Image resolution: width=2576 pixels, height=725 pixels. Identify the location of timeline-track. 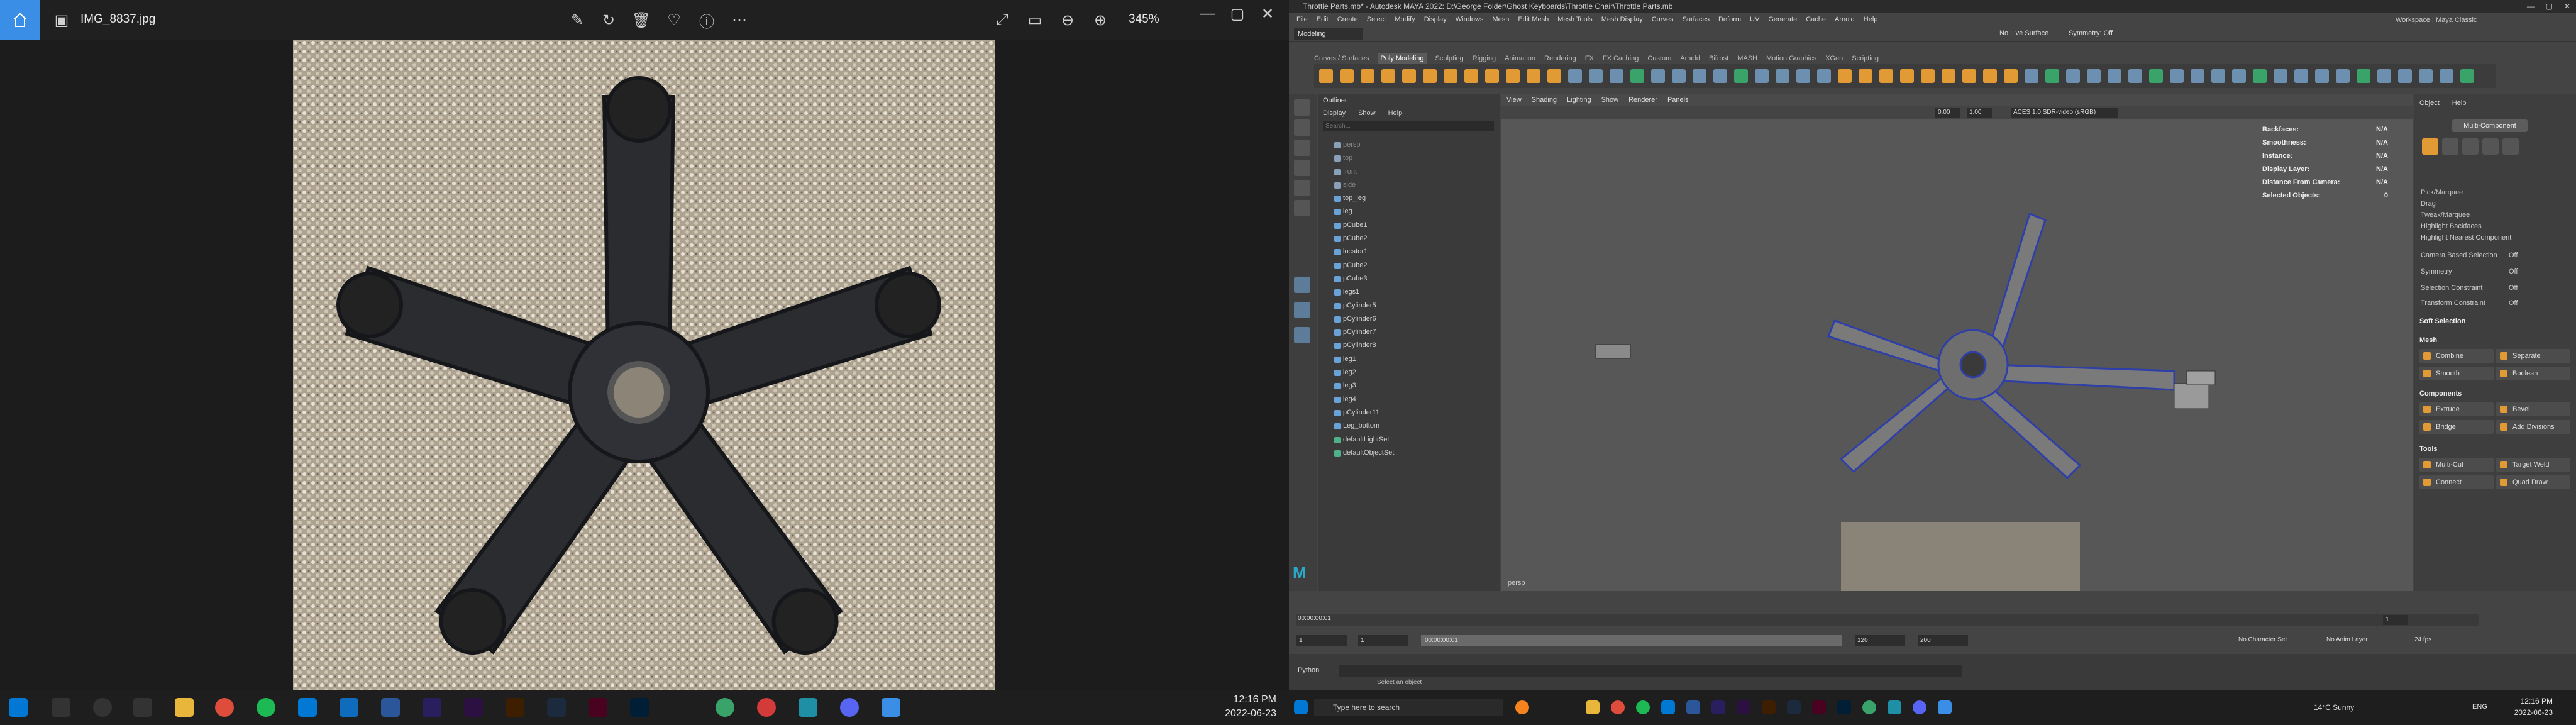
(1887, 620).